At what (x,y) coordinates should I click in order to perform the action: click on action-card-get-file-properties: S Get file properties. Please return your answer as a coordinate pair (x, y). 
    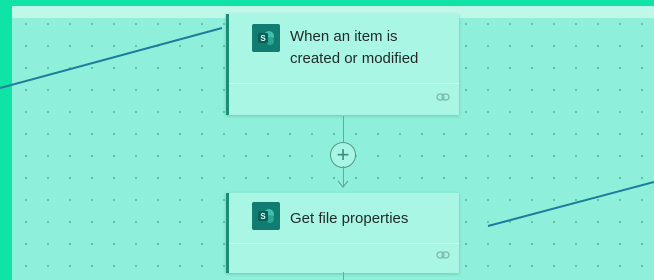
    Looking at the image, I should click on (342, 233).